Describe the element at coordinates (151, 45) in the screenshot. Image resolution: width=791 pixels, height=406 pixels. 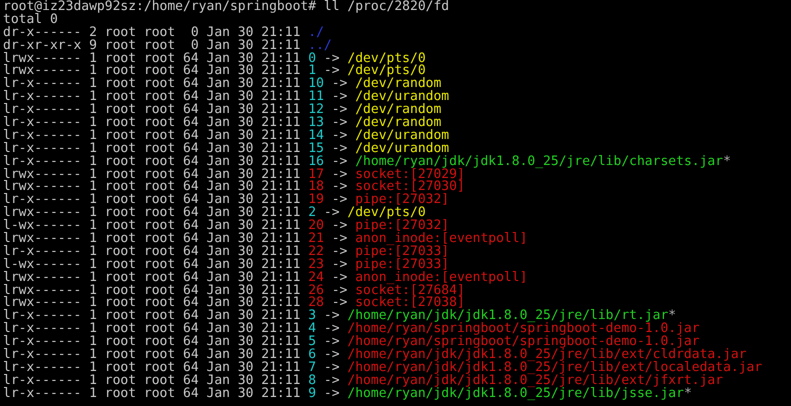
I see `file-metadata: dr-xr-xr-x 9 root root 0 Jan 30 21:11` at that location.